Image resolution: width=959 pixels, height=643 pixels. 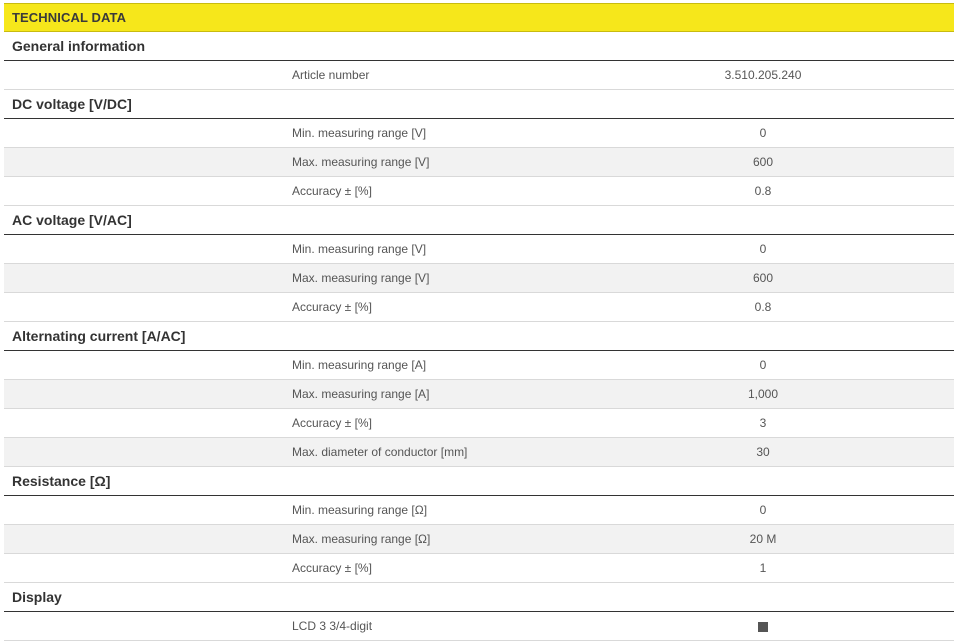 What do you see at coordinates (479, 626) in the screenshot?
I see `table-row: LCD 3 3/4-digit` at bounding box center [479, 626].